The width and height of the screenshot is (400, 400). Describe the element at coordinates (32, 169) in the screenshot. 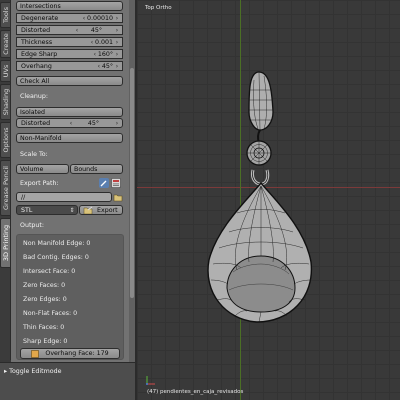

I see `volume-label: Volume` at that location.